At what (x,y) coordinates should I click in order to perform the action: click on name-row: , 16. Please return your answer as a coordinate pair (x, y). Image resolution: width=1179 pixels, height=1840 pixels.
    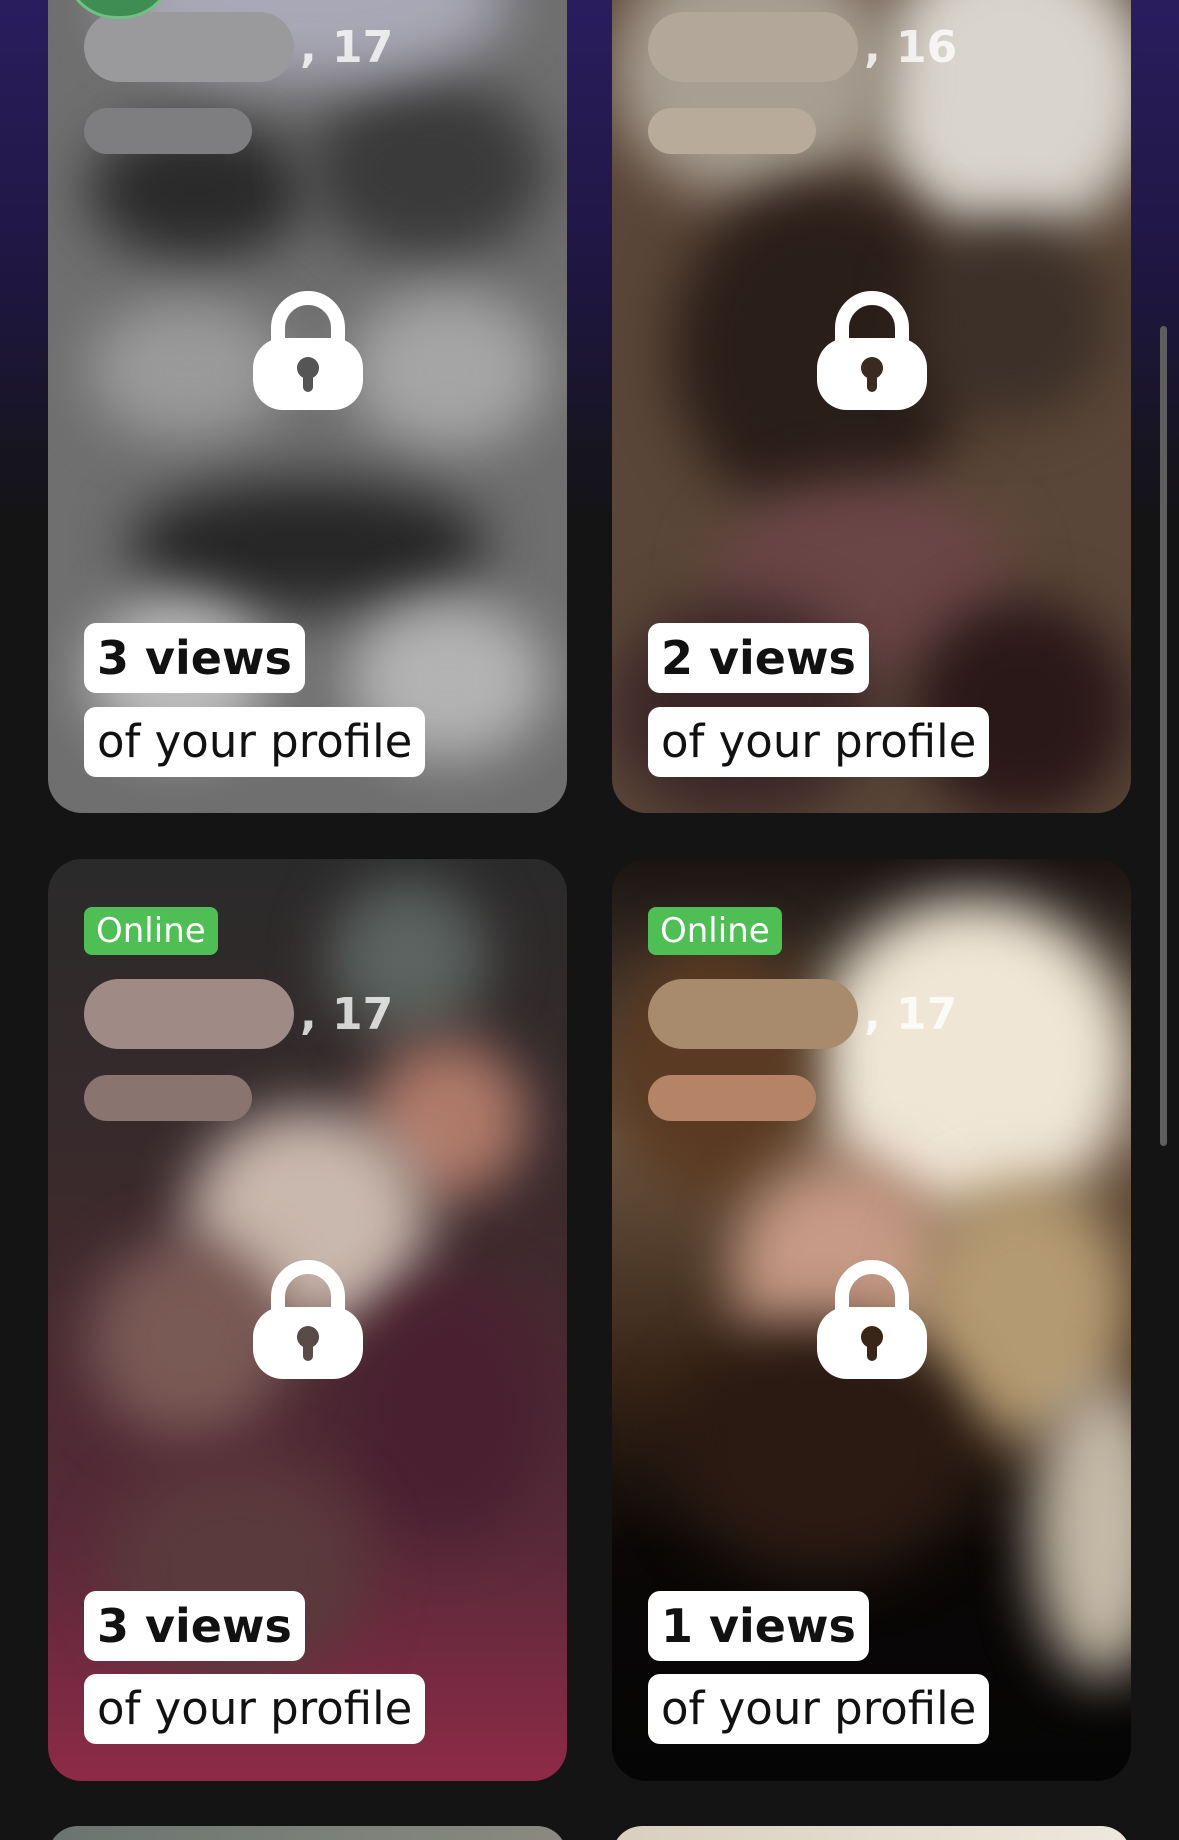
    Looking at the image, I should click on (802, 47).